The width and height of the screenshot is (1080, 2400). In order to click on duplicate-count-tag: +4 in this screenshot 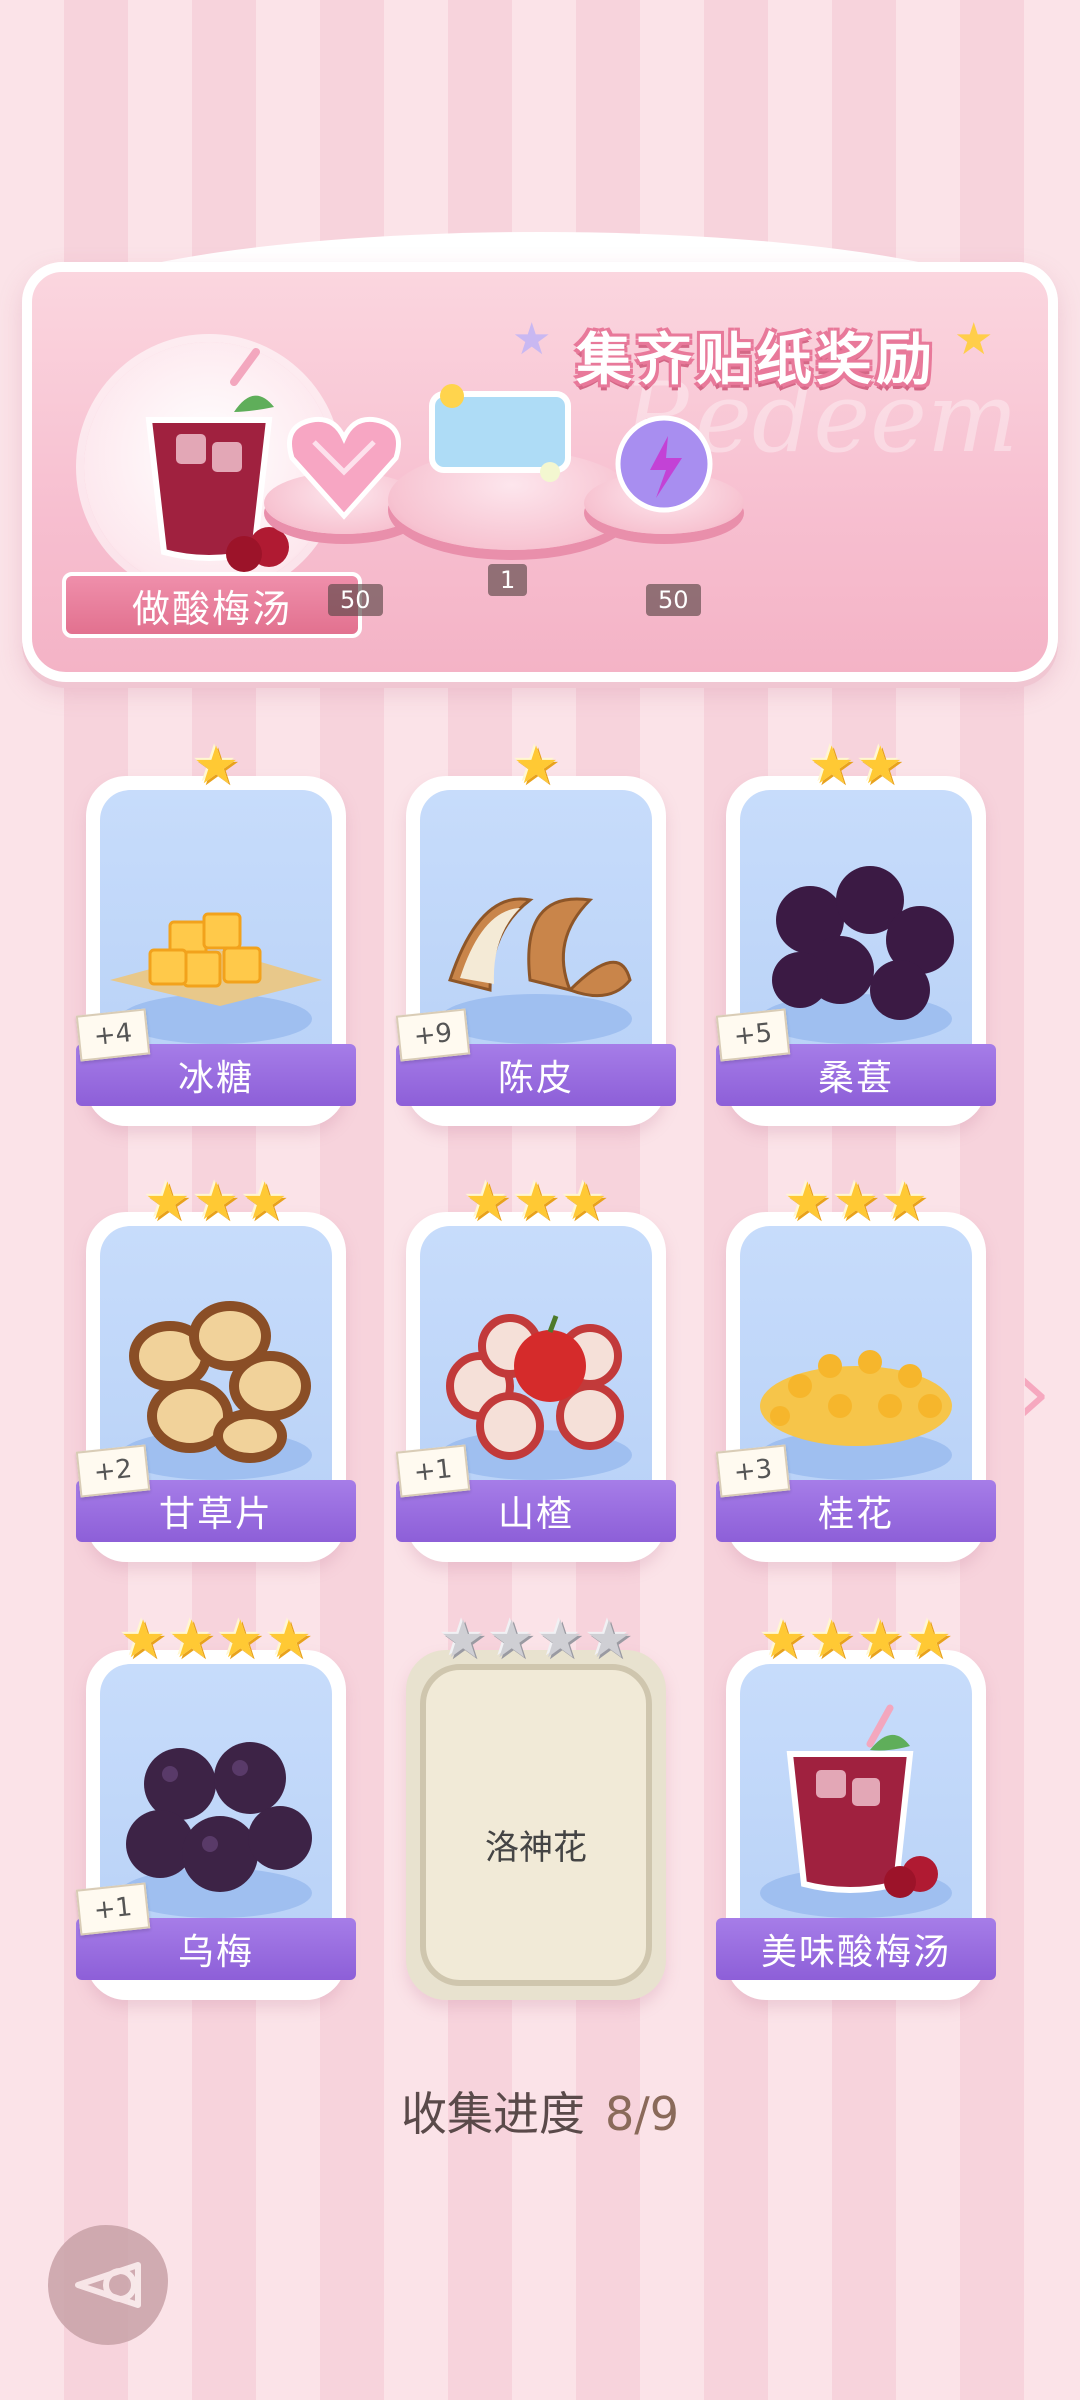, I will do `click(113, 1035)`.